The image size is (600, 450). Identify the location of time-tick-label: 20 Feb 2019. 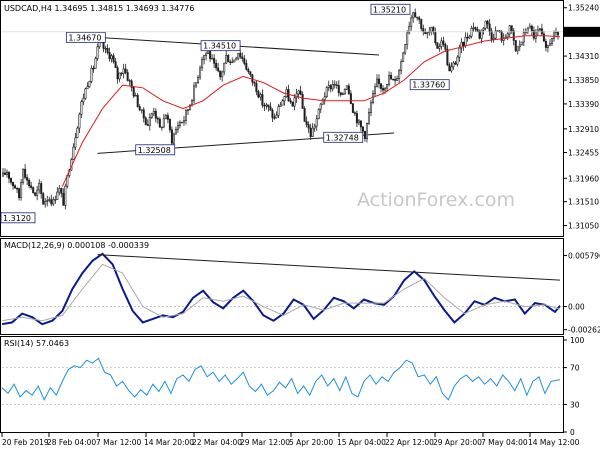
(25, 442).